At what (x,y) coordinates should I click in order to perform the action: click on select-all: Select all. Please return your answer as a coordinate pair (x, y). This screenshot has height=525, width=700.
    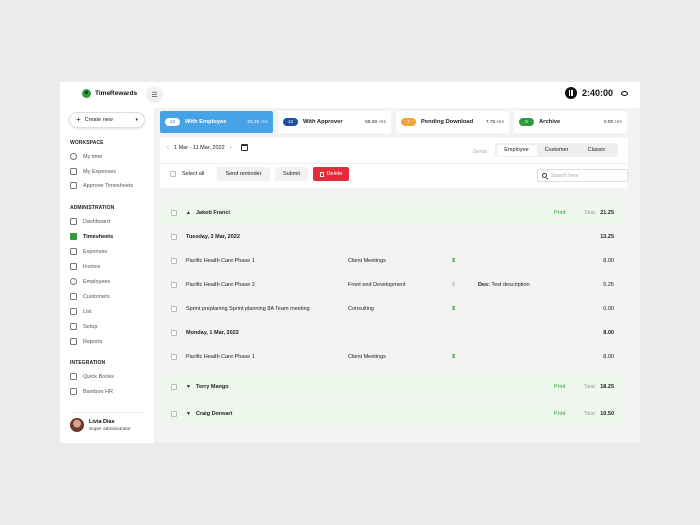
    Looking at the image, I should click on (187, 174).